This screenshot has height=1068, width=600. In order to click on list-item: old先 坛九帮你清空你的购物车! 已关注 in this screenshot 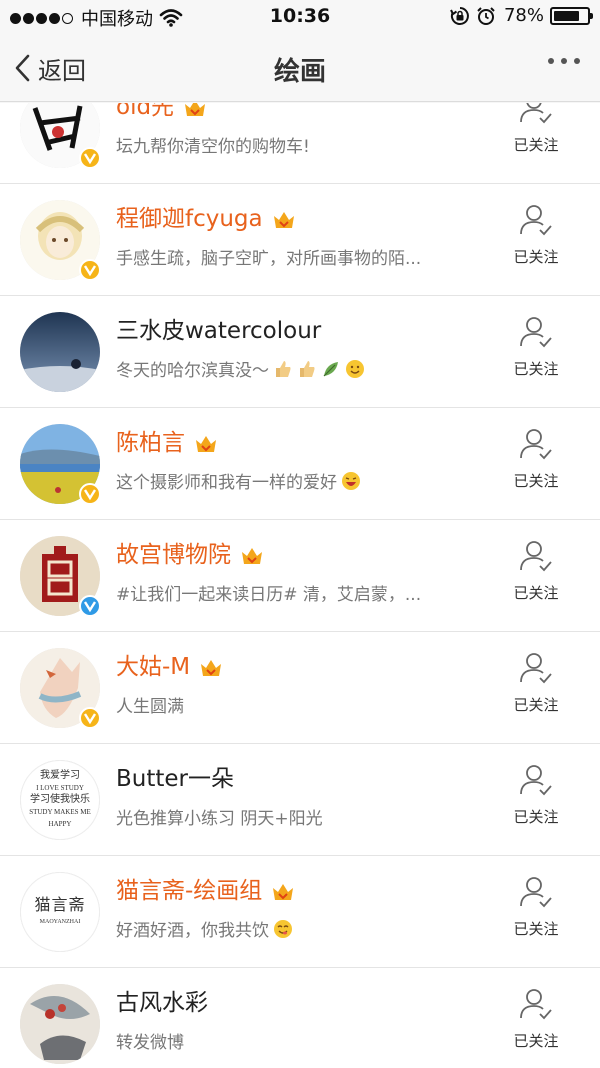, I will do `click(300, 143)`.